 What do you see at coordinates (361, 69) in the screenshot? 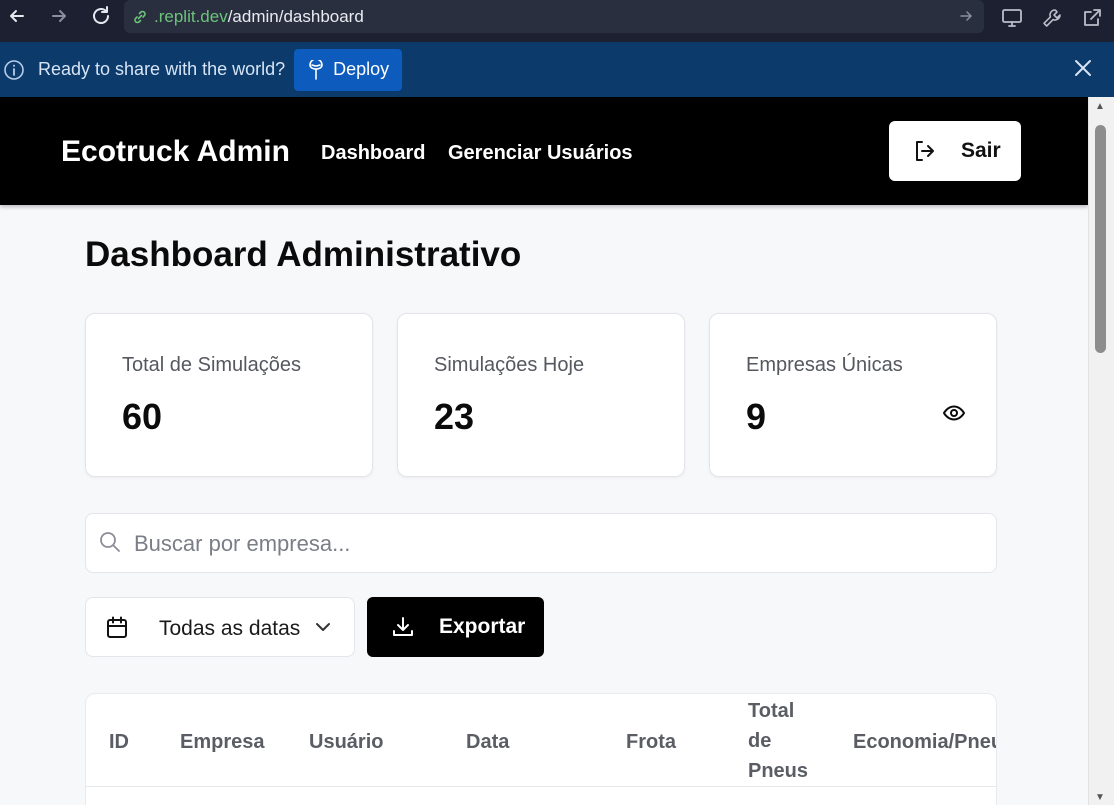
I see `deploy-label: Deploy` at bounding box center [361, 69].